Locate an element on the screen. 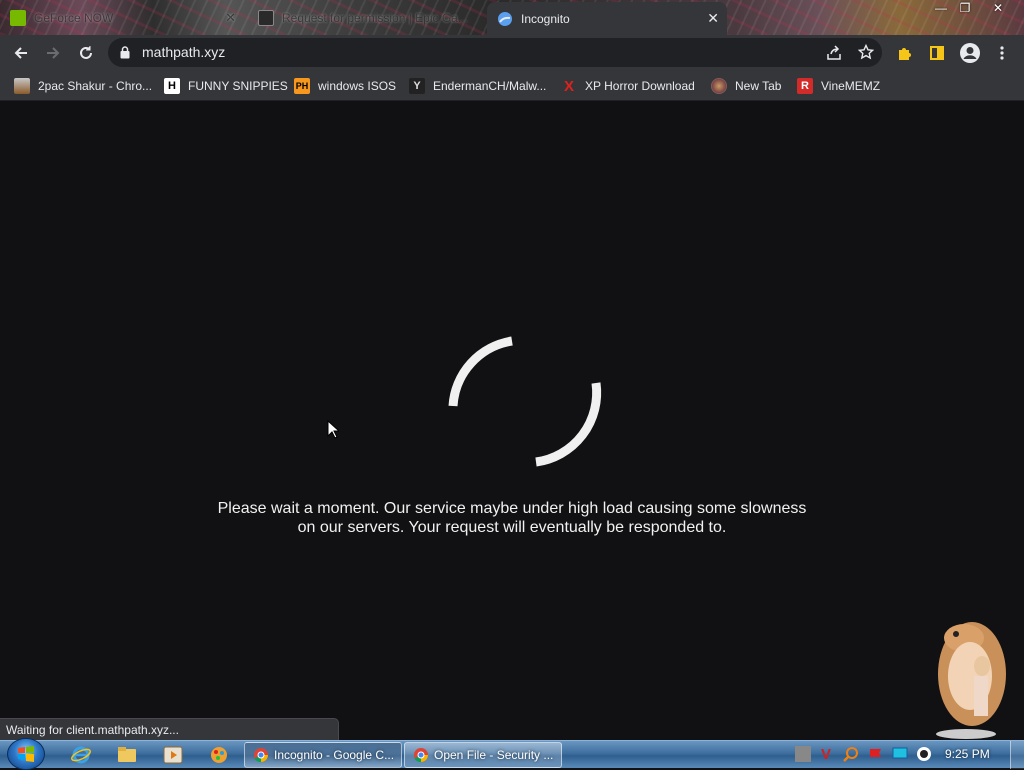 The image size is (1024, 770). side-panel-icon is located at coordinates (937, 53).